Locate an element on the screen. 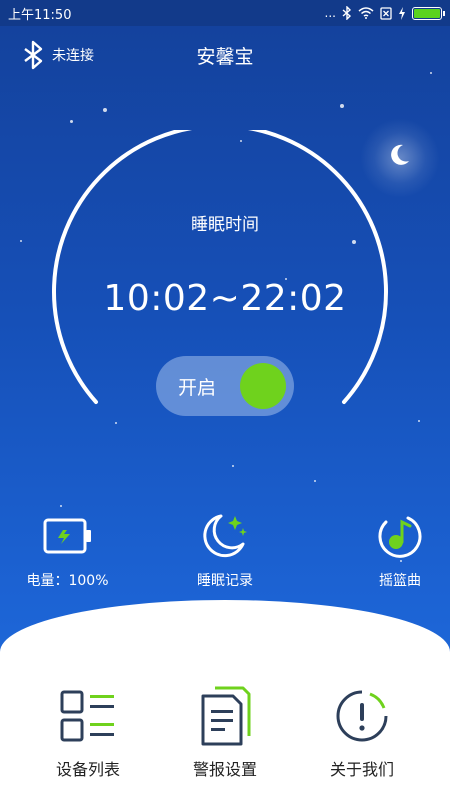 This screenshot has height=800, width=450. alarm-settings-button: 警报设置 is located at coordinates (225, 732).